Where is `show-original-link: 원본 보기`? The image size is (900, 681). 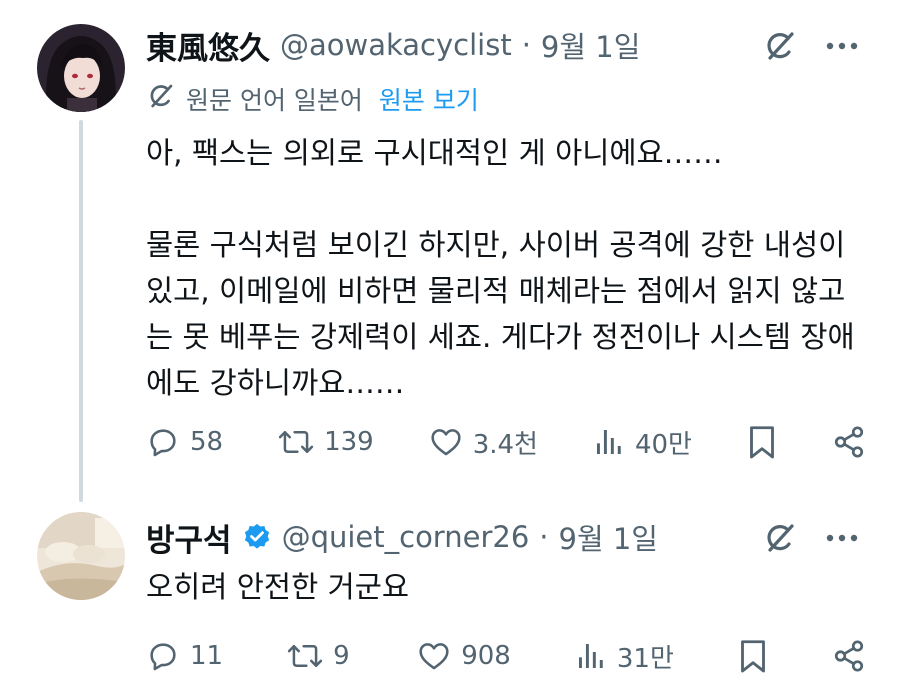 show-original-link: 원본 보기 is located at coordinates (429, 99).